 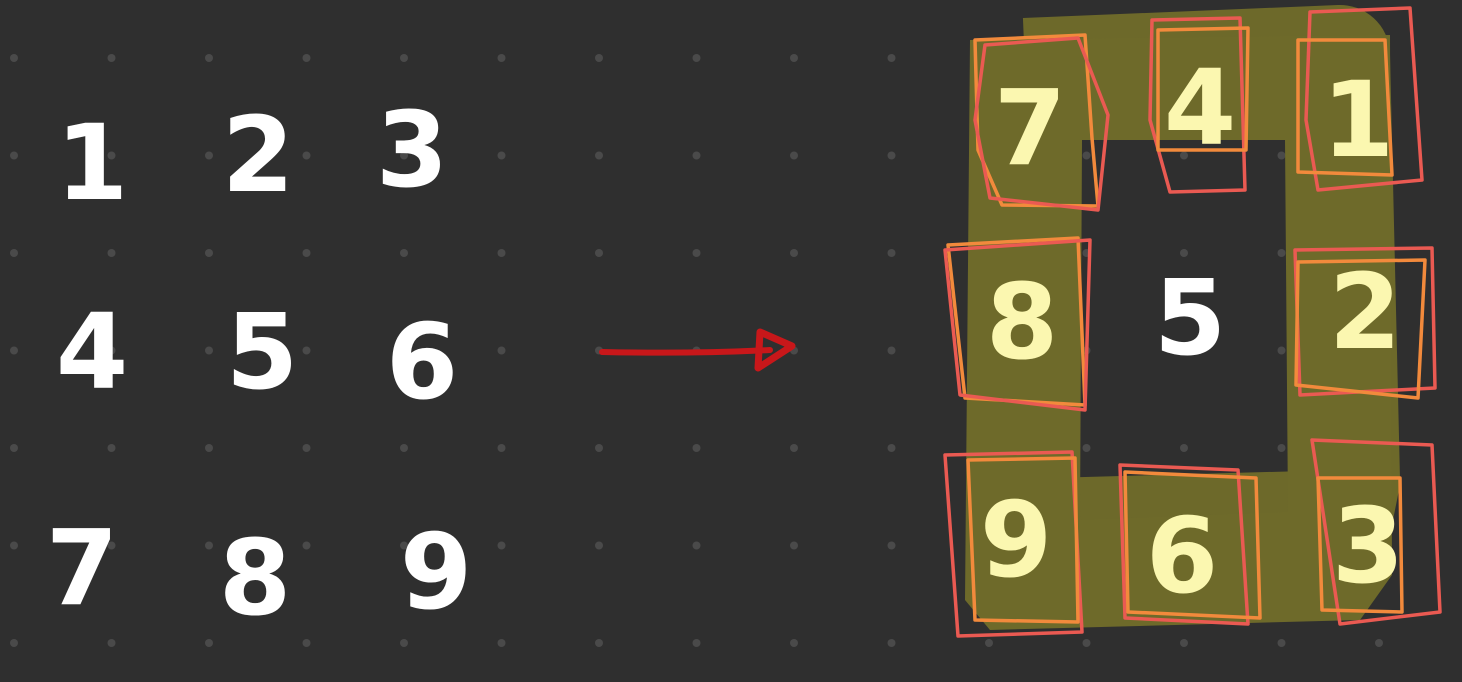 What do you see at coordinates (412, 150) in the screenshot?
I see `before-cell-1-3: 3` at bounding box center [412, 150].